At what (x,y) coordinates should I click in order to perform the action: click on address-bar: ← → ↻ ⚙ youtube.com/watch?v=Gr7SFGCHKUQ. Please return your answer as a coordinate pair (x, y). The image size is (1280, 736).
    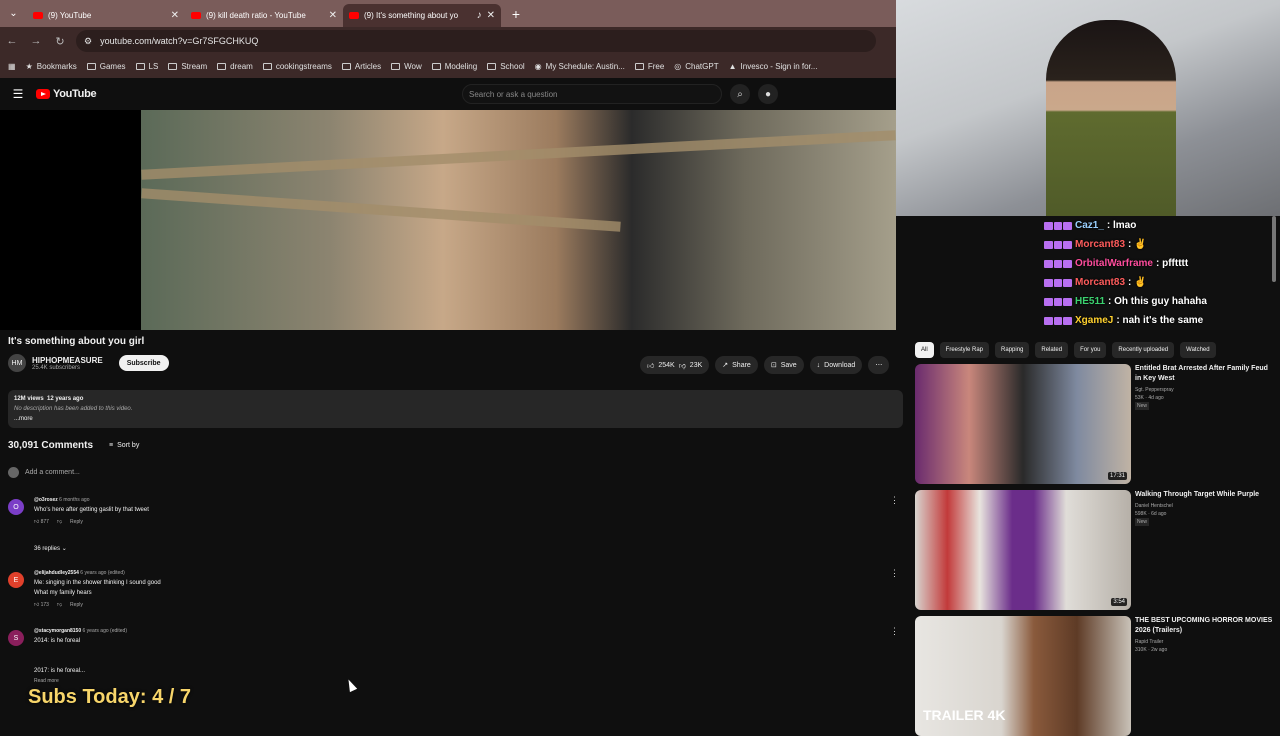
    Looking at the image, I should click on (448, 41).